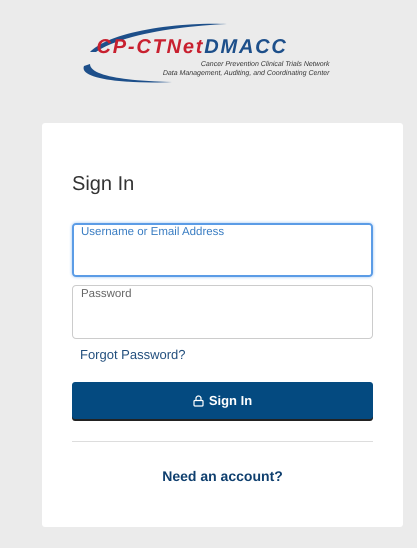 Image resolution: width=417 pixels, height=548 pixels. What do you see at coordinates (133, 354) in the screenshot?
I see `forgot-password-link: Forgot Password?` at bounding box center [133, 354].